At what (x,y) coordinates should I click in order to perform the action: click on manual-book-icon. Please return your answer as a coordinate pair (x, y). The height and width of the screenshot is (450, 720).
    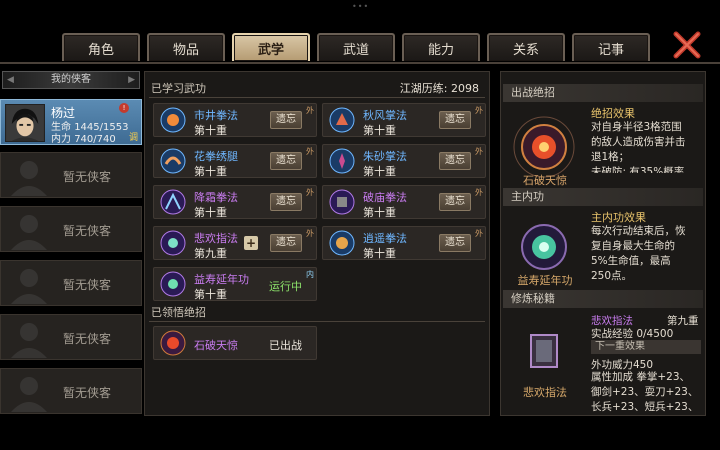
    Looking at the image, I should click on (544, 351).